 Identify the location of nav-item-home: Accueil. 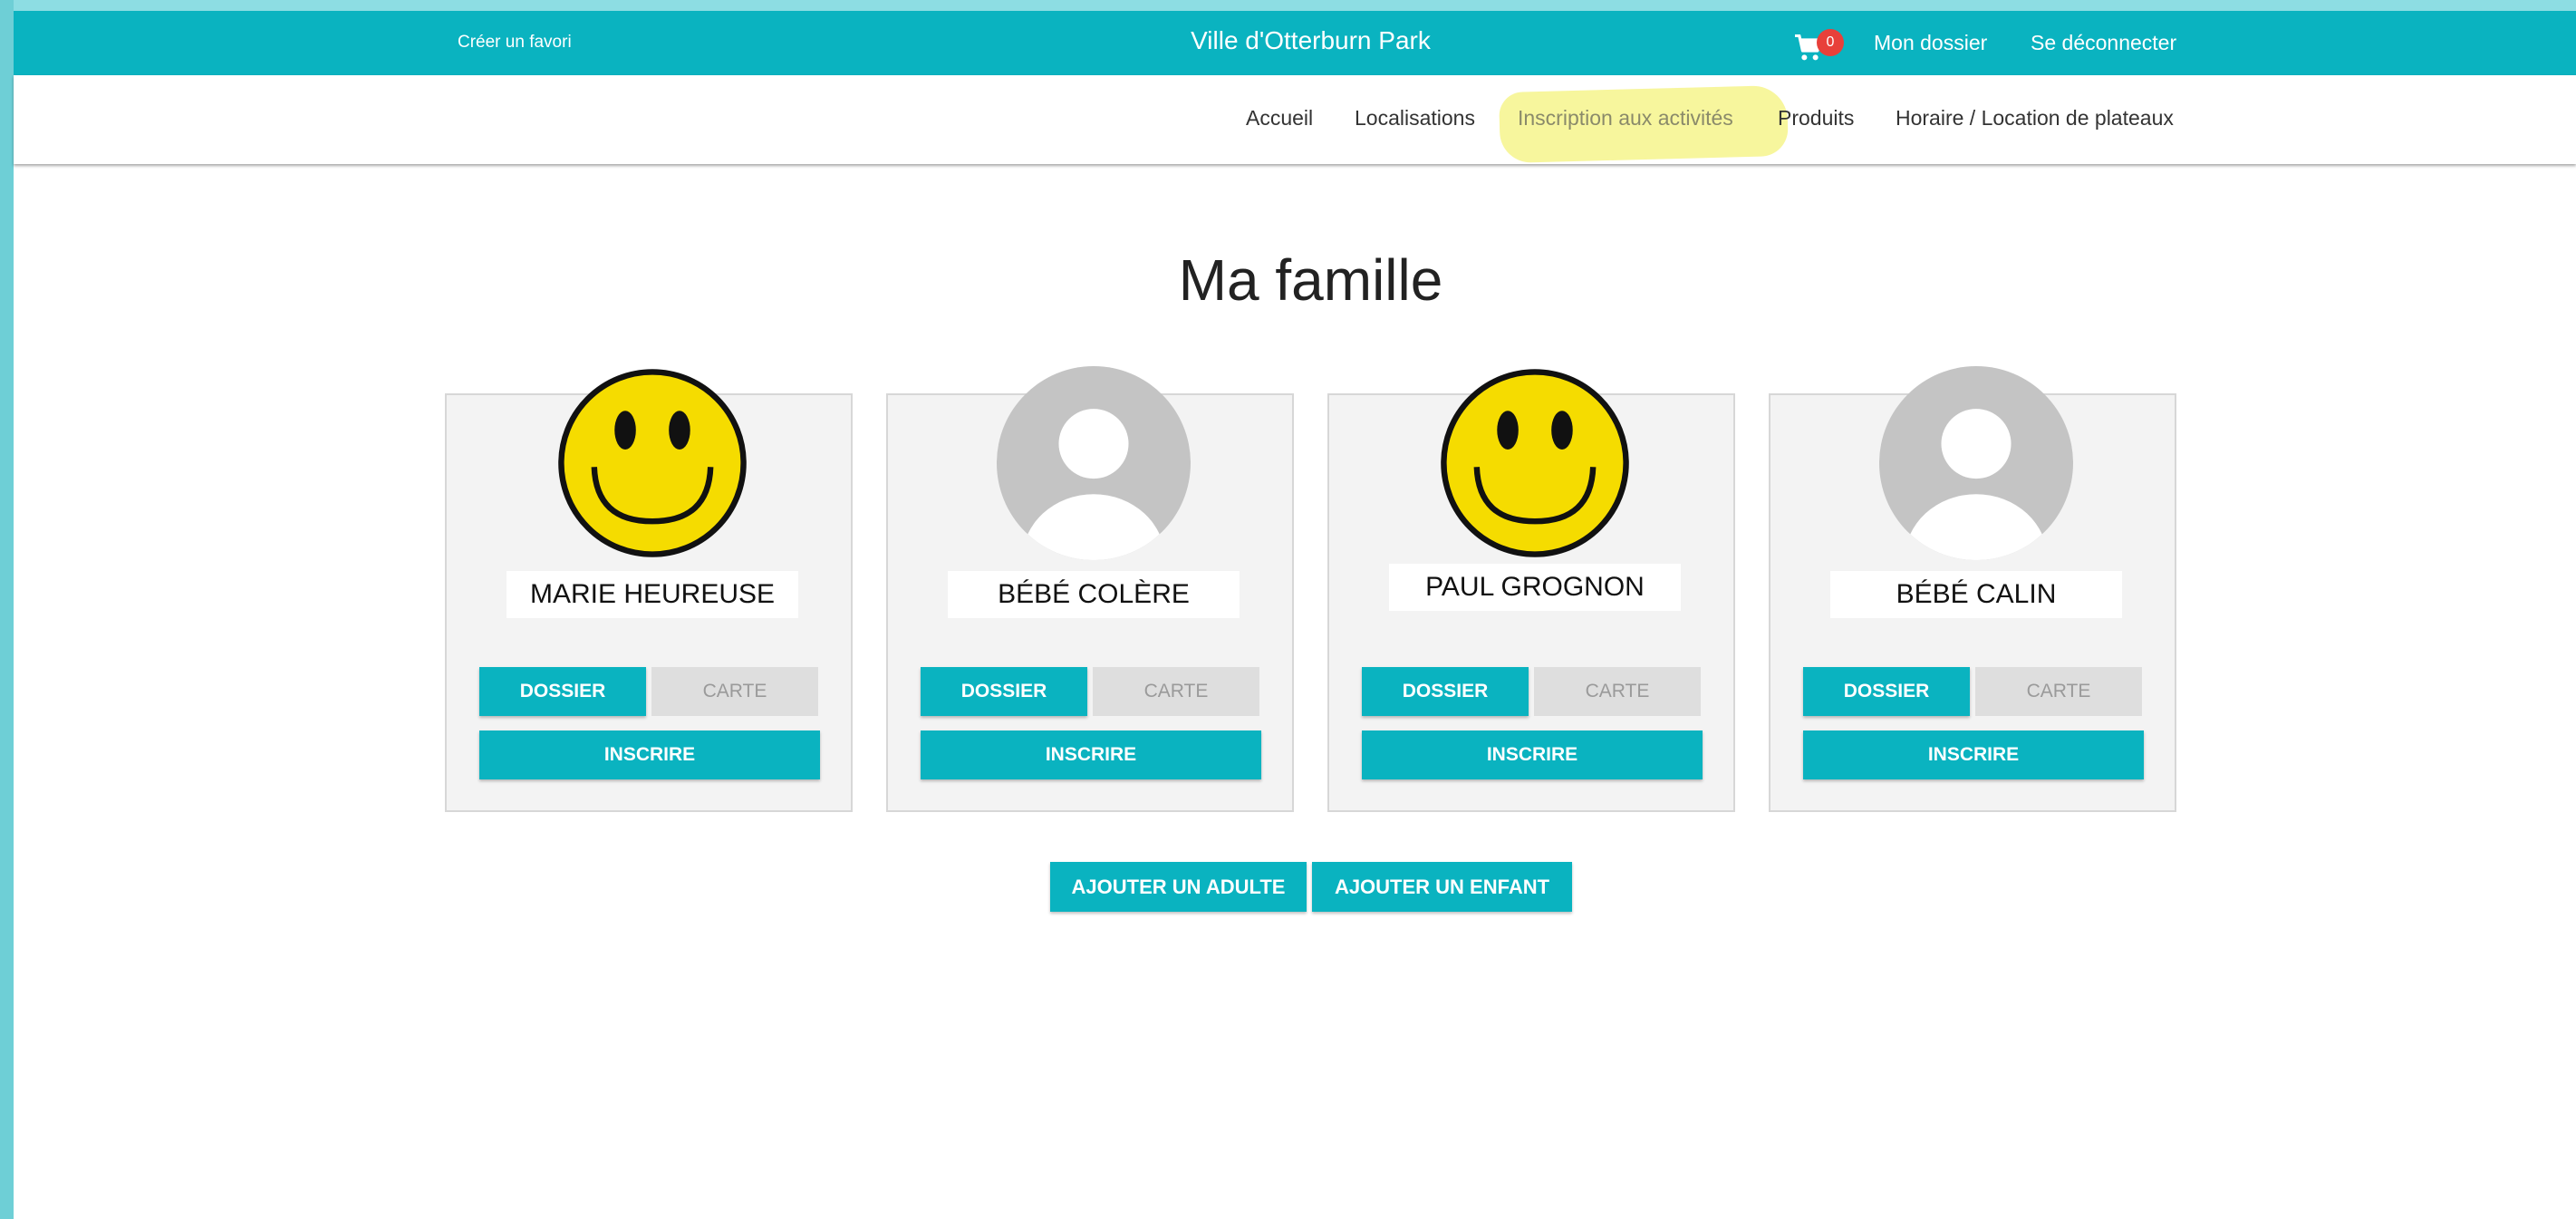
(1279, 119).